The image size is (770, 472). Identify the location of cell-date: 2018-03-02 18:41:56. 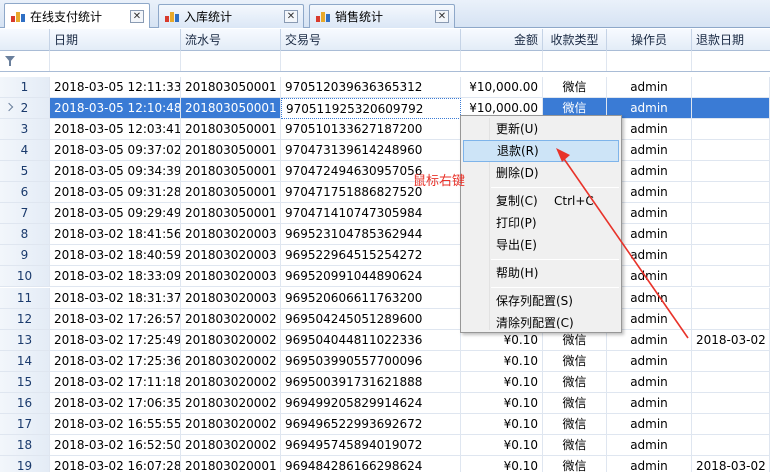
(115, 235).